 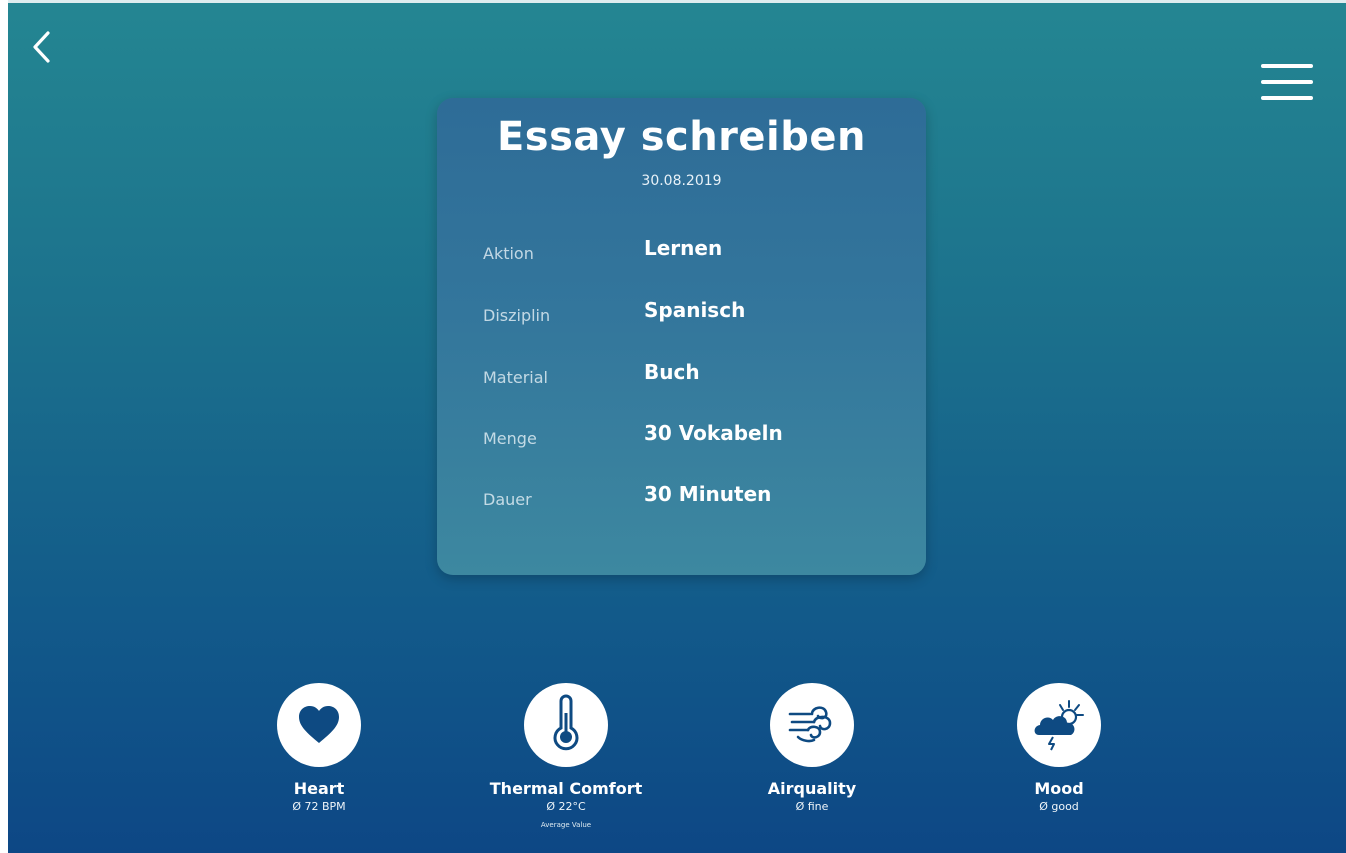 What do you see at coordinates (708, 494) in the screenshot?
I see `detail-value: 30 Minuten` at bounding box center [708, 494].